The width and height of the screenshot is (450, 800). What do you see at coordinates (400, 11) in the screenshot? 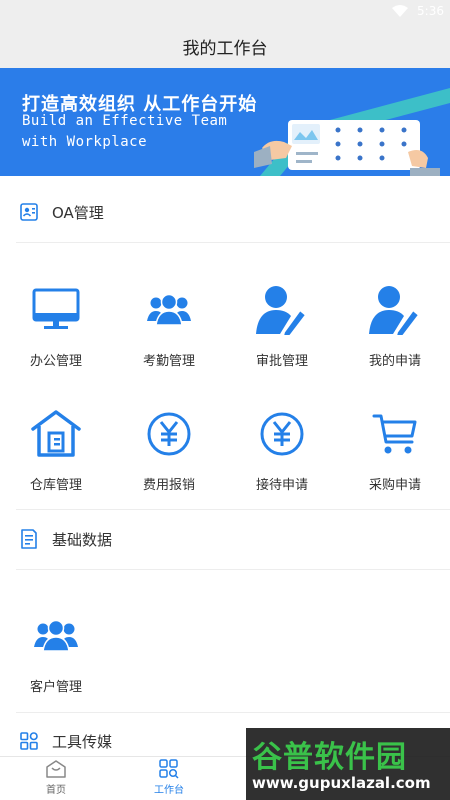
I see `wifi-icon` at bounding box center [400, 11].